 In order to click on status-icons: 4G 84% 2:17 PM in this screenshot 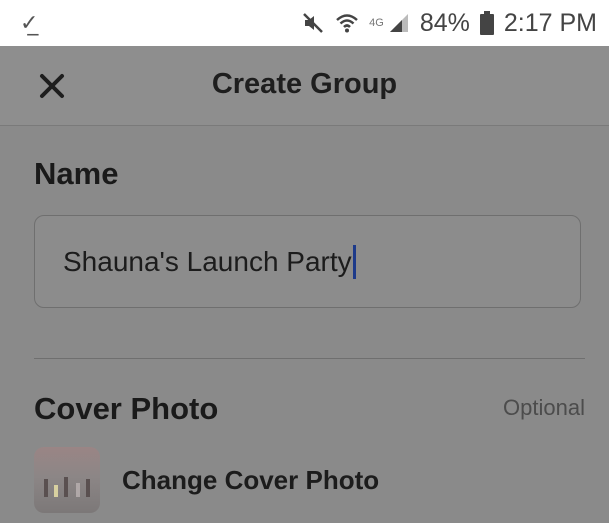, I will do `click(449, 23)`.